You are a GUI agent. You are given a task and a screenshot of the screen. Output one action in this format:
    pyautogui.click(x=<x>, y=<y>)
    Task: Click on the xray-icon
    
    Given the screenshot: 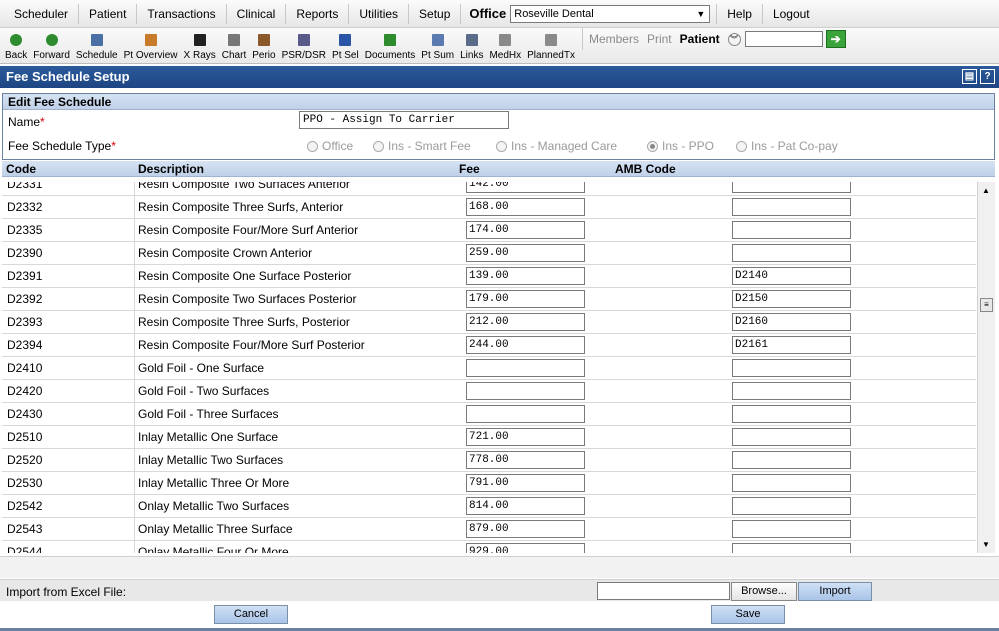 What is the action you would take?
    pyautogui.click(x=200, y=40)
    